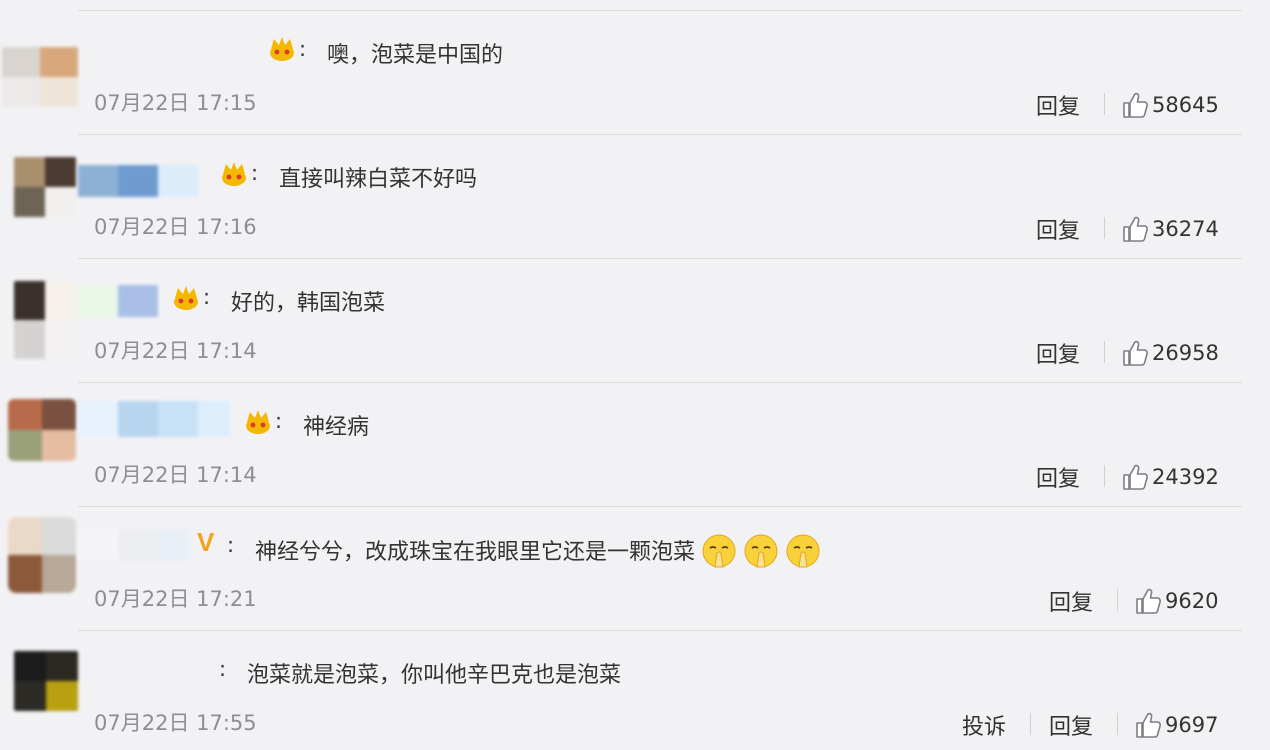 This screenshot has height=750, width=1270. What do you see at coordinates (1185, 353) in the screenshot?
I see `like-count: 26958` at bounding box center [1185, 353].